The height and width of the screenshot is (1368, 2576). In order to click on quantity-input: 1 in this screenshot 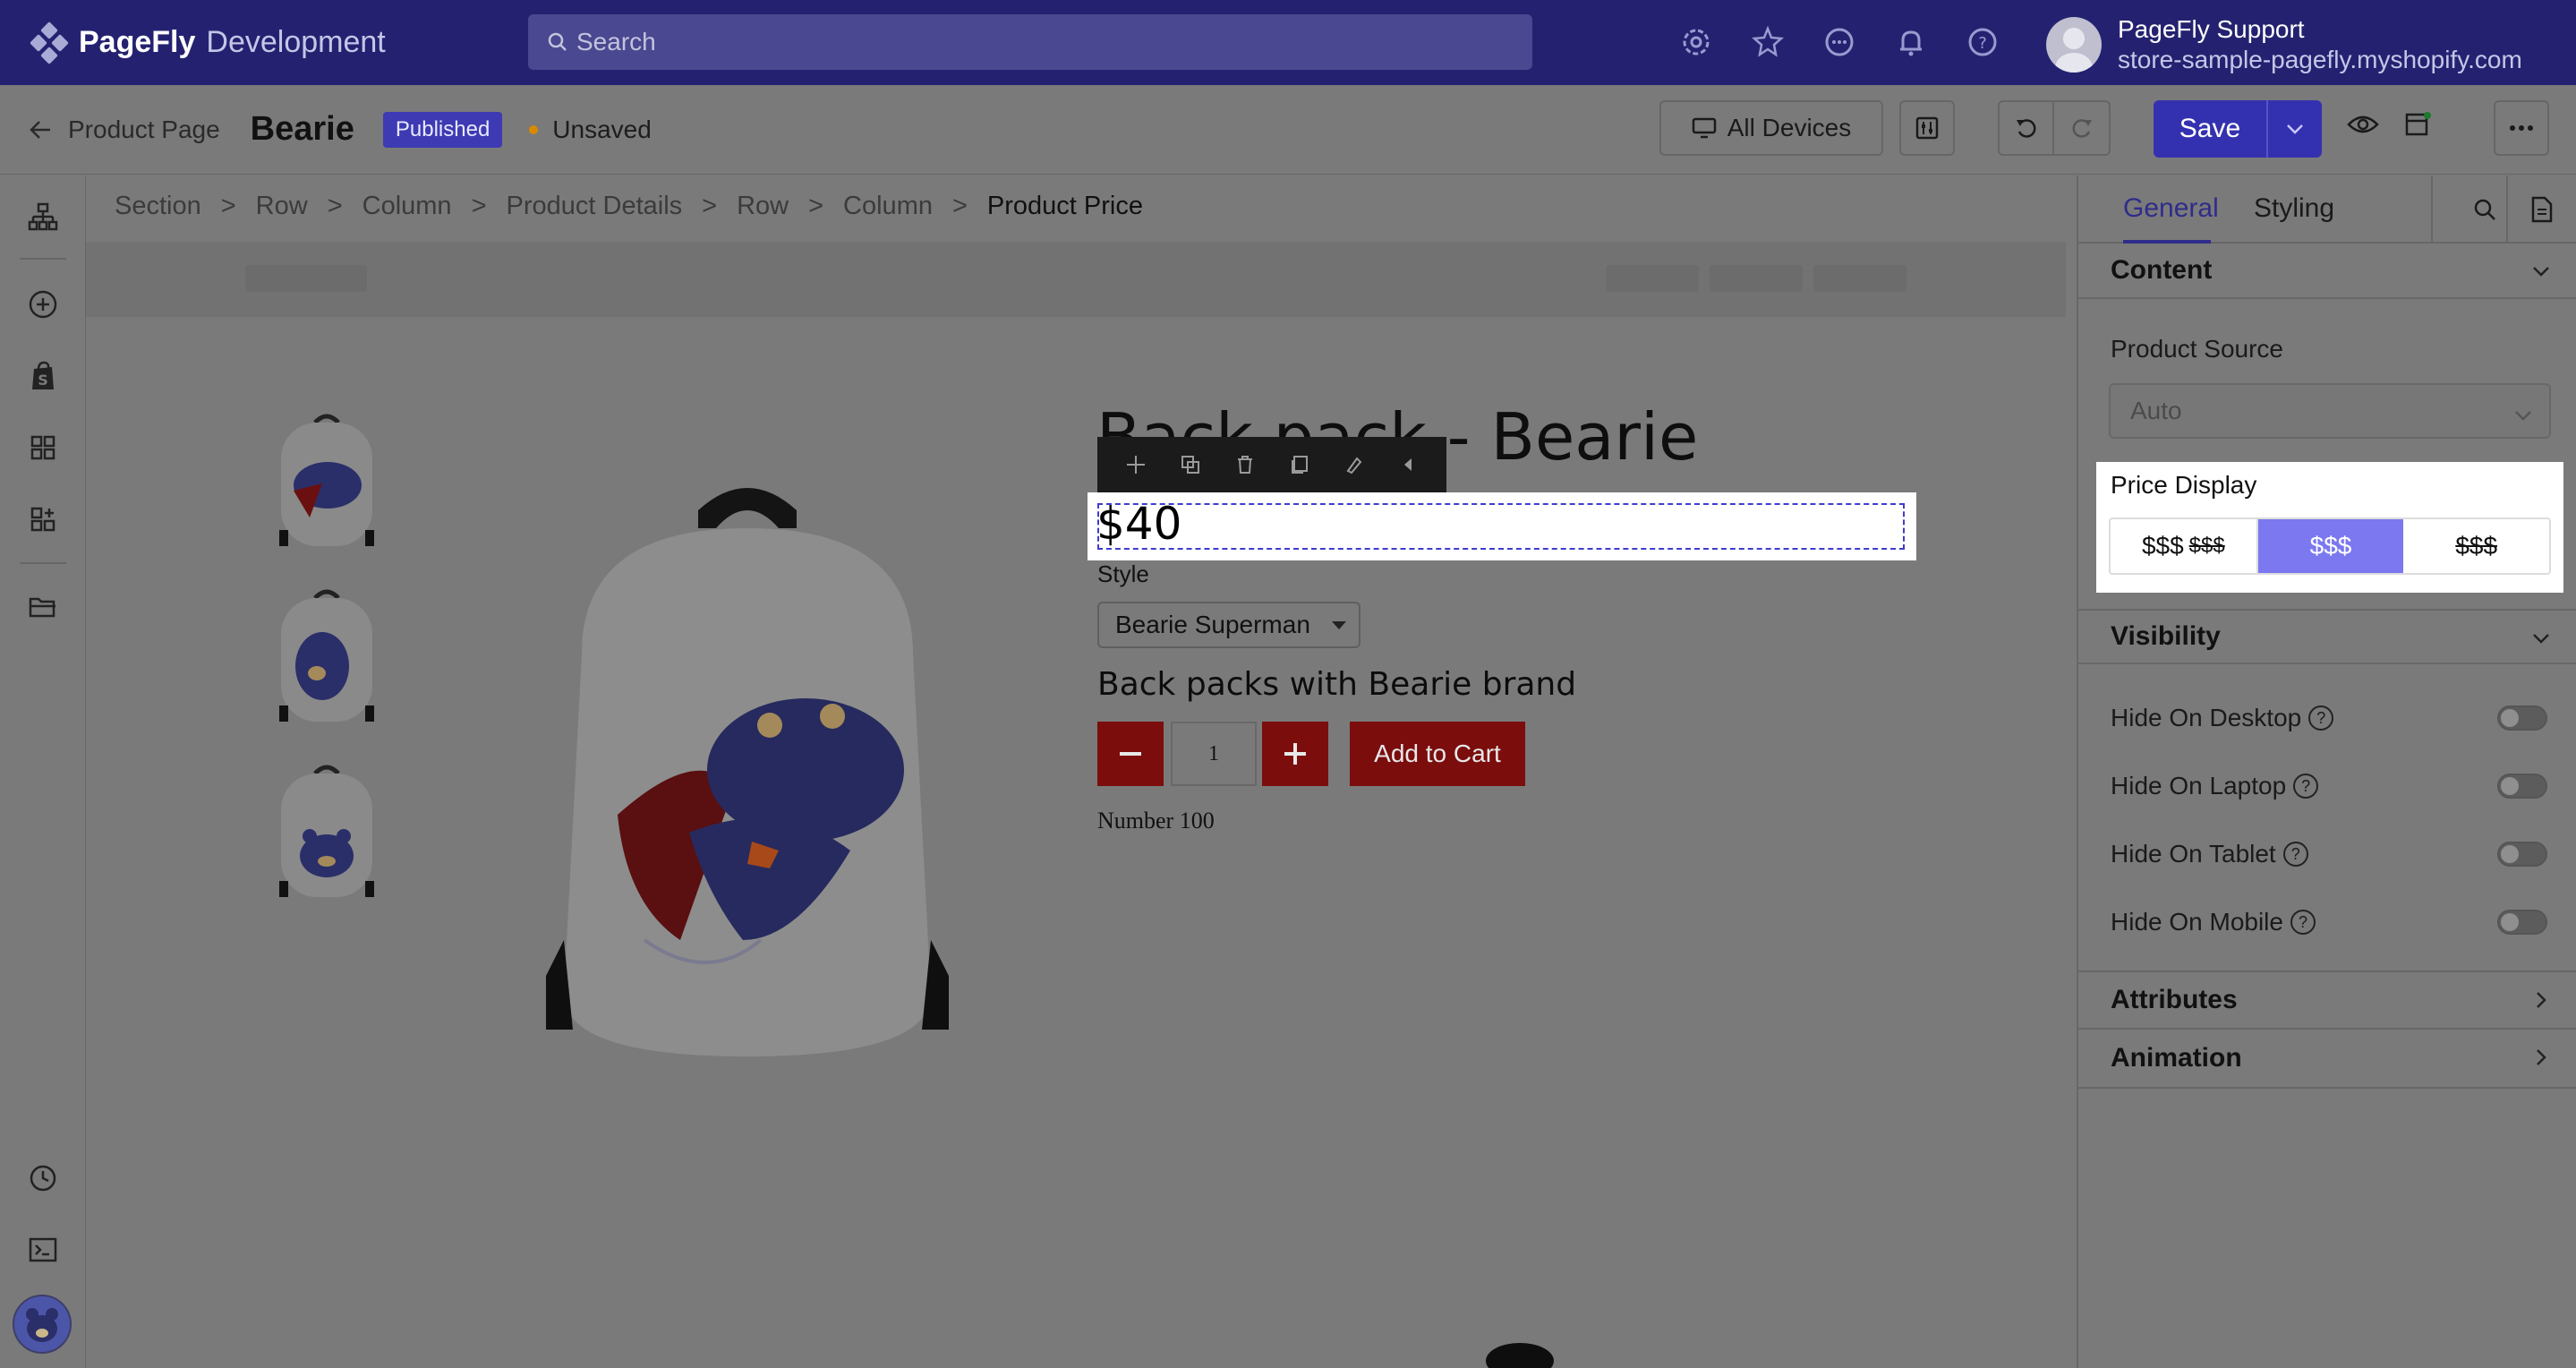, I will do `click(1214, 754)`.